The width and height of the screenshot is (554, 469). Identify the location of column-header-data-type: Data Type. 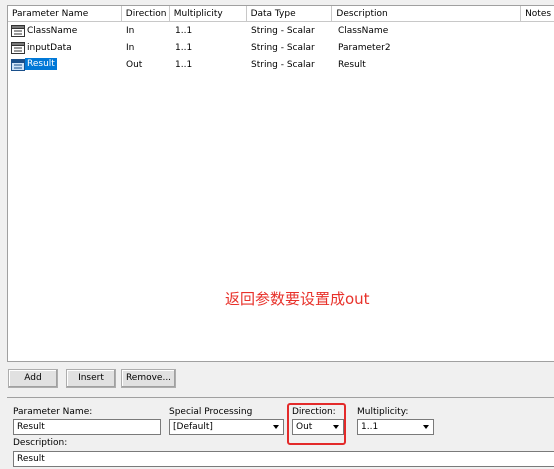
(289, 14).